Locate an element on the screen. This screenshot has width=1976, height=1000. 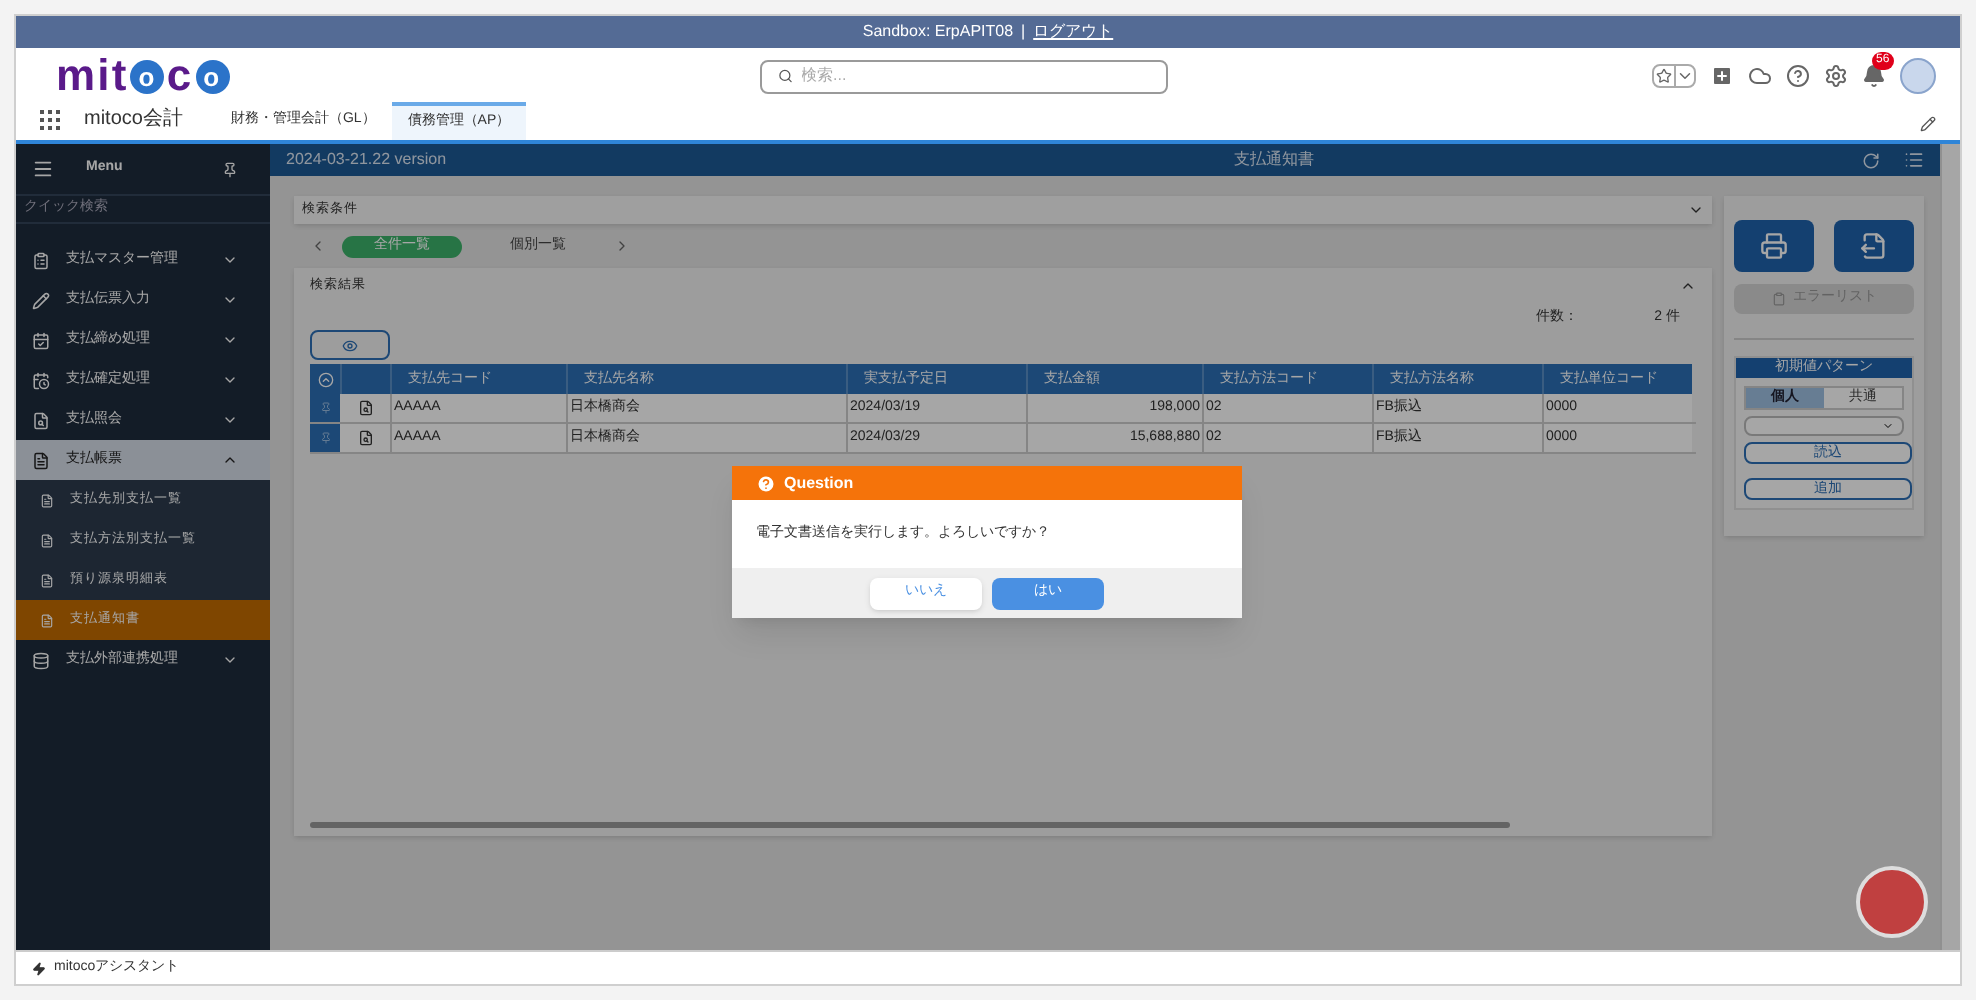
app-launcher-icon is located at coordinates (50, 120).